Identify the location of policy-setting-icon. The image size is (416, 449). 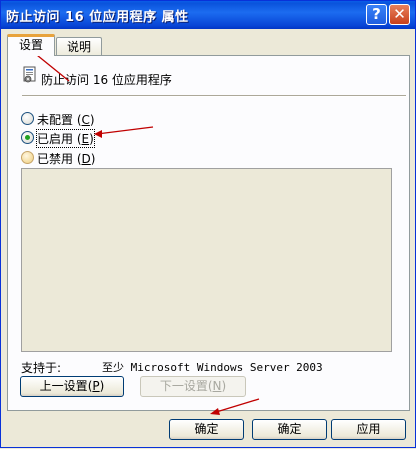
(29, 74).